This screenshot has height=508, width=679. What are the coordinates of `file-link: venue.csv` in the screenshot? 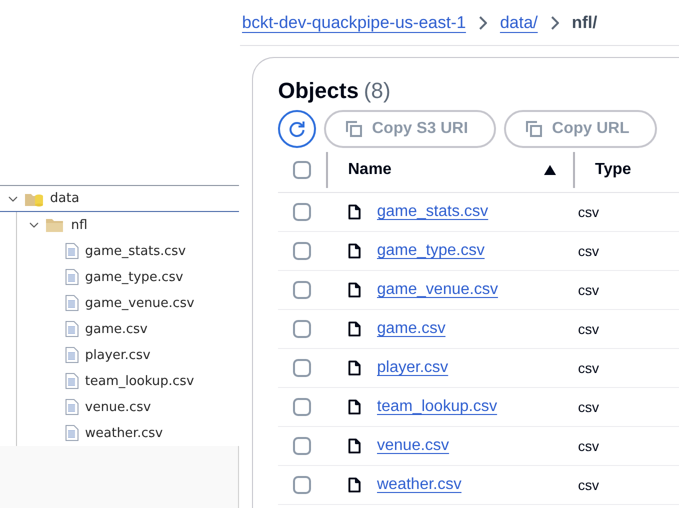 It's located at (413, 446).